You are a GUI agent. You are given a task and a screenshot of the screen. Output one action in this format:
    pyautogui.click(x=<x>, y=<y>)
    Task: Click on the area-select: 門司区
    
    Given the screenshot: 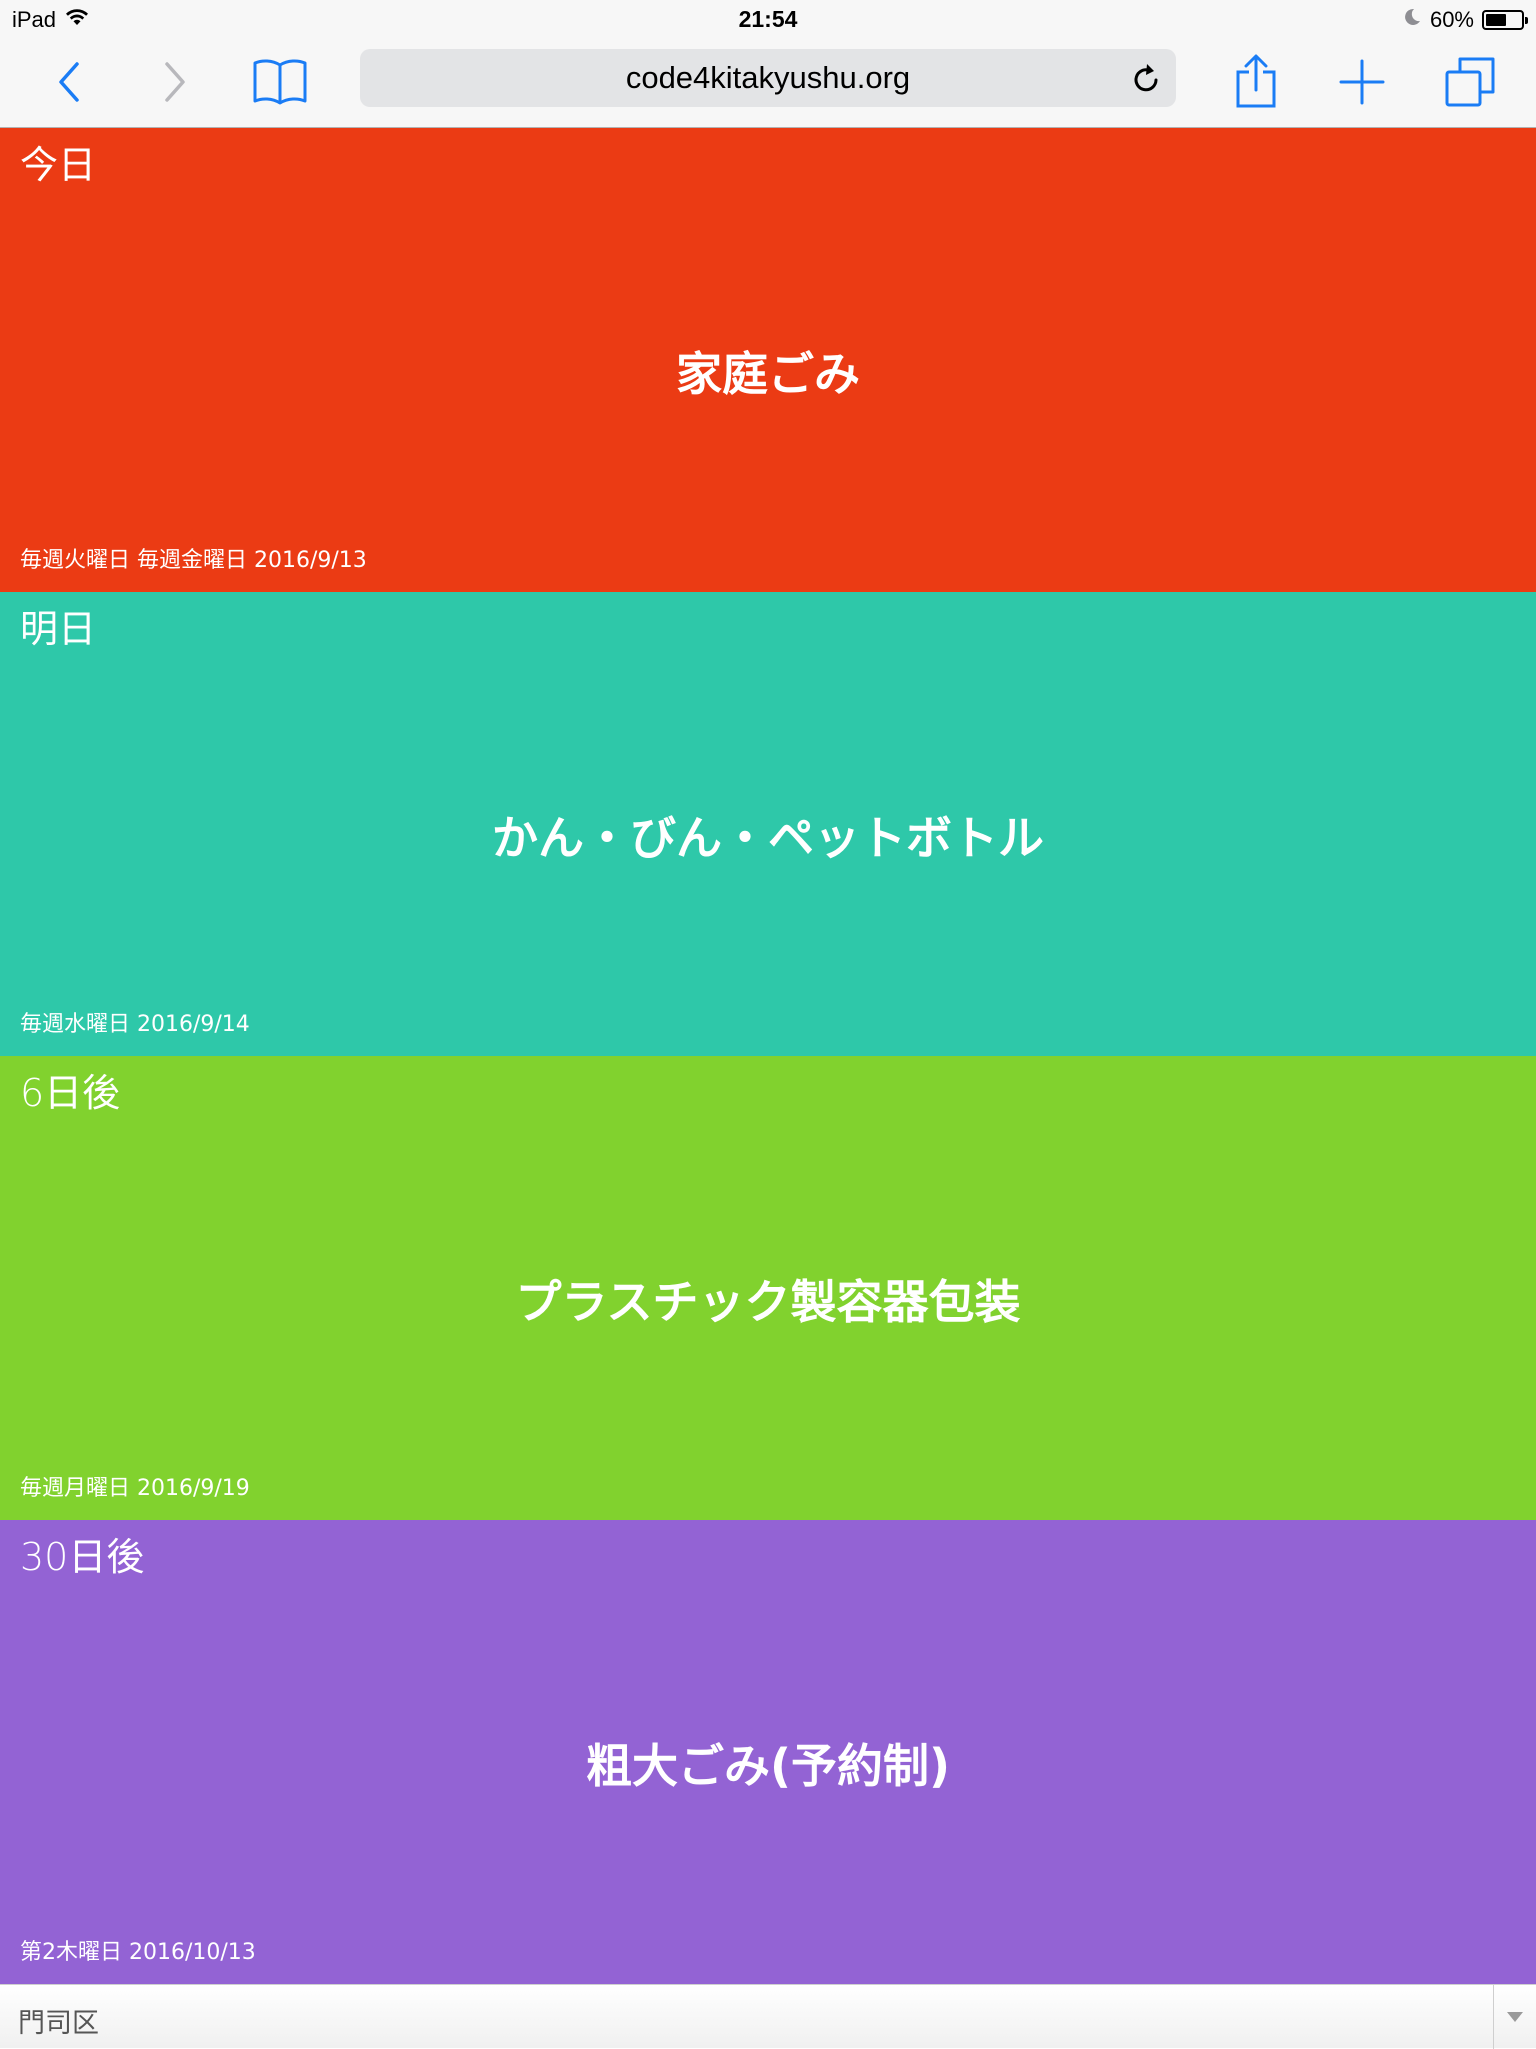 What is the action you would take?
    pyautogui.click(x=768, y=2016)
    